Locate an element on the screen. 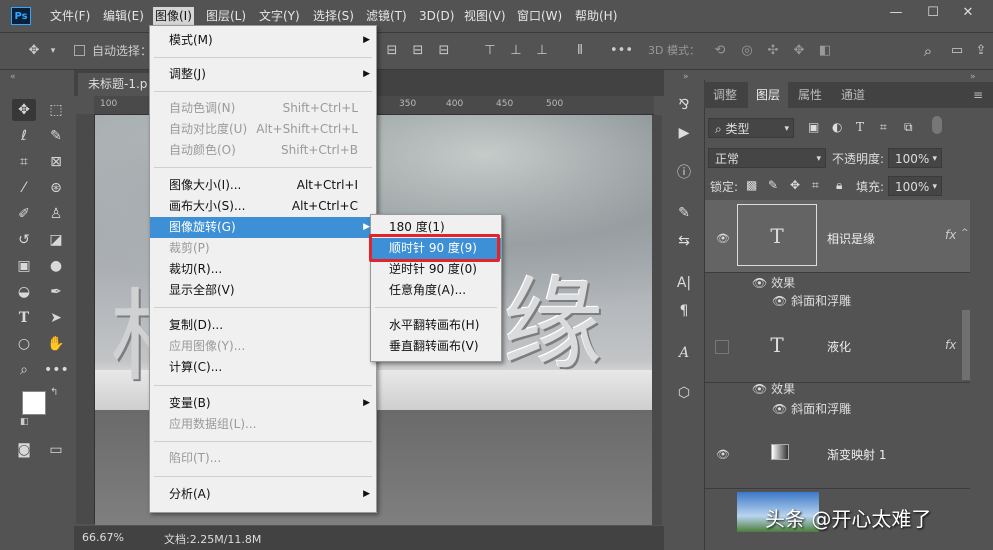 Image resolution: width=993 pixels, height=550 pixels. default-colors-icon: ◧ is located at coordinates (24, 422).